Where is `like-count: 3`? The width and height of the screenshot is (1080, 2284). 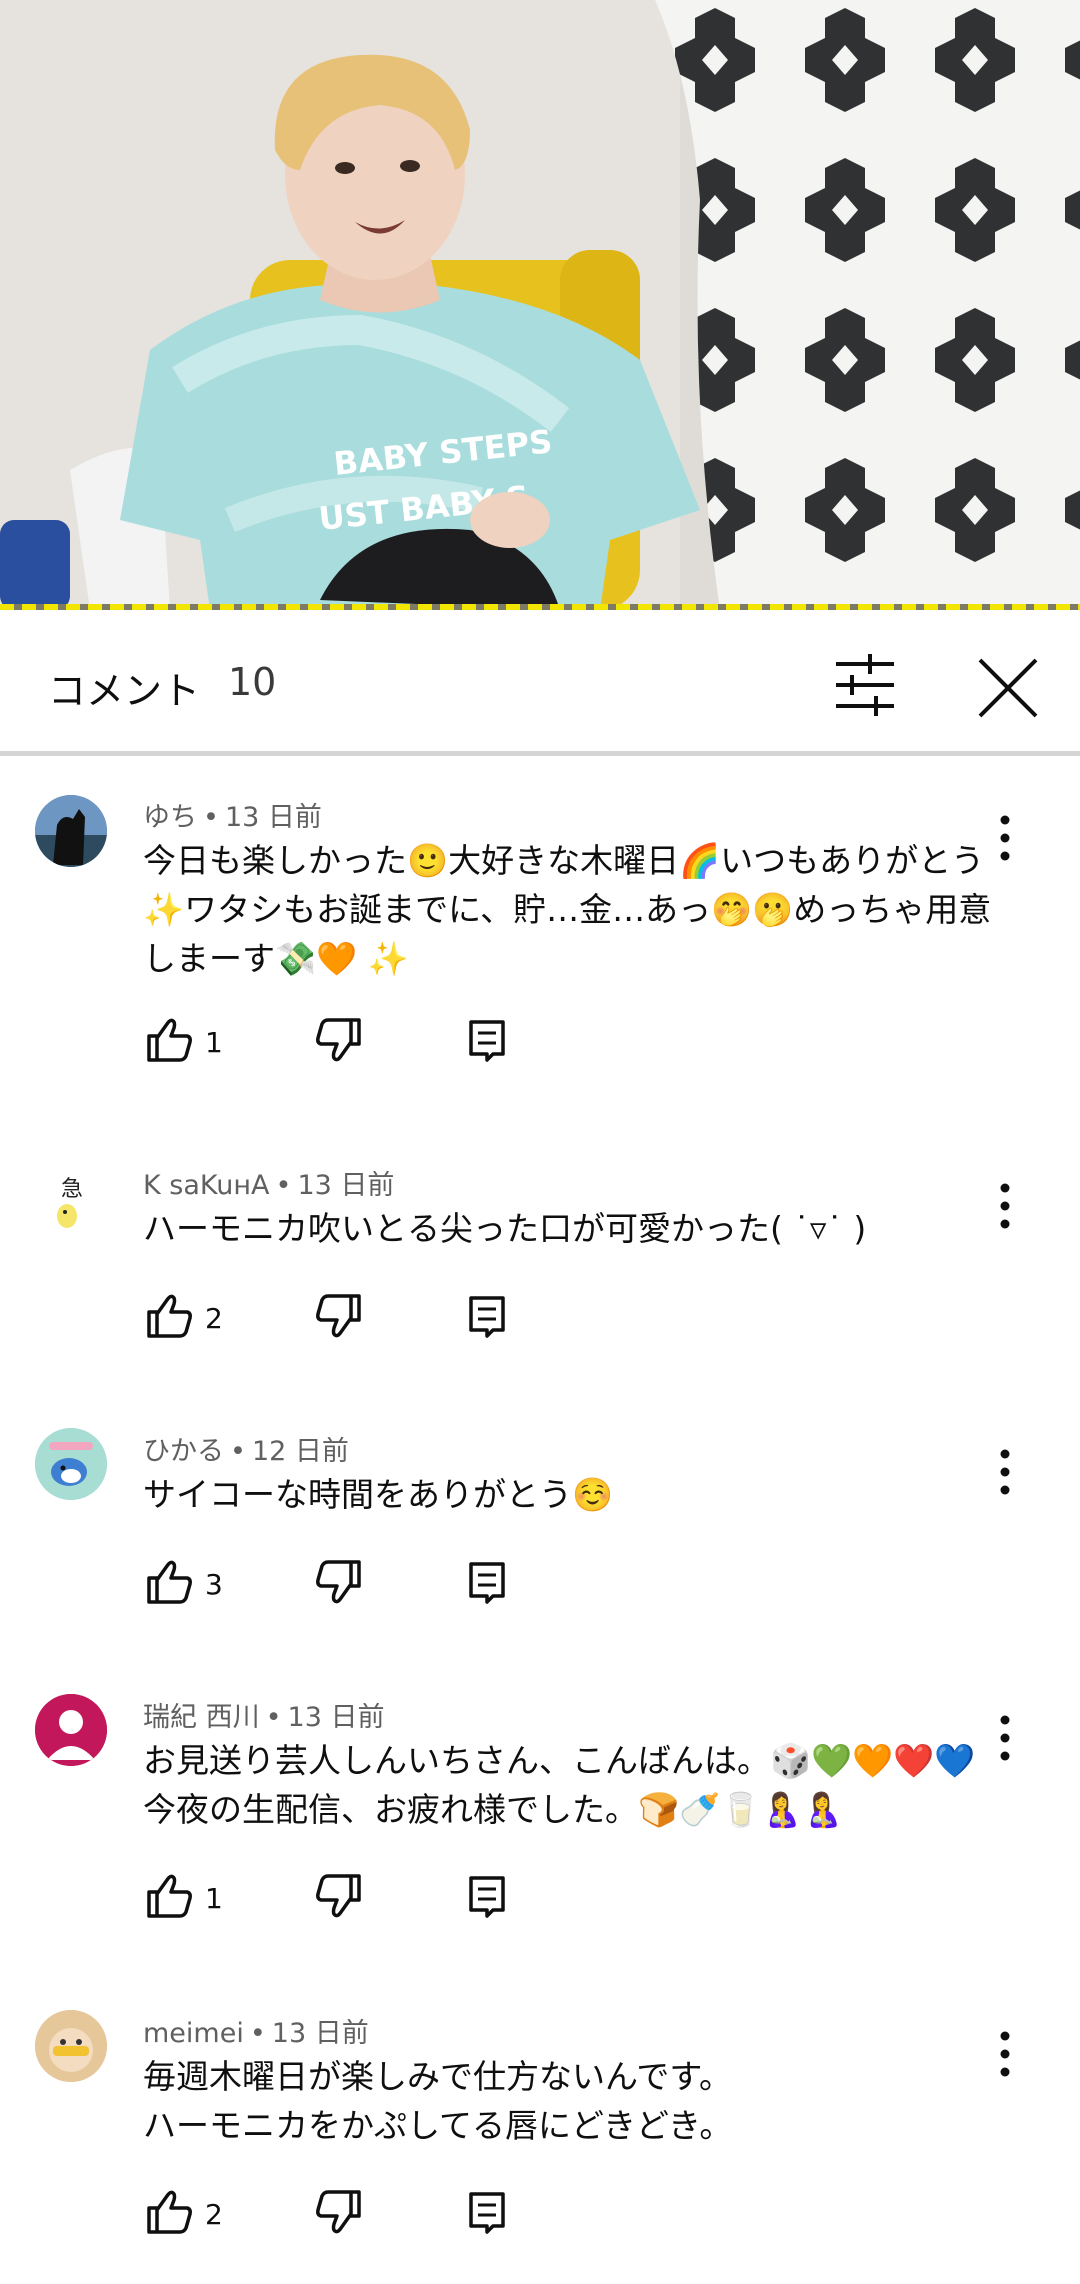 like-count: 3 is located at coordinates (214, 1584).